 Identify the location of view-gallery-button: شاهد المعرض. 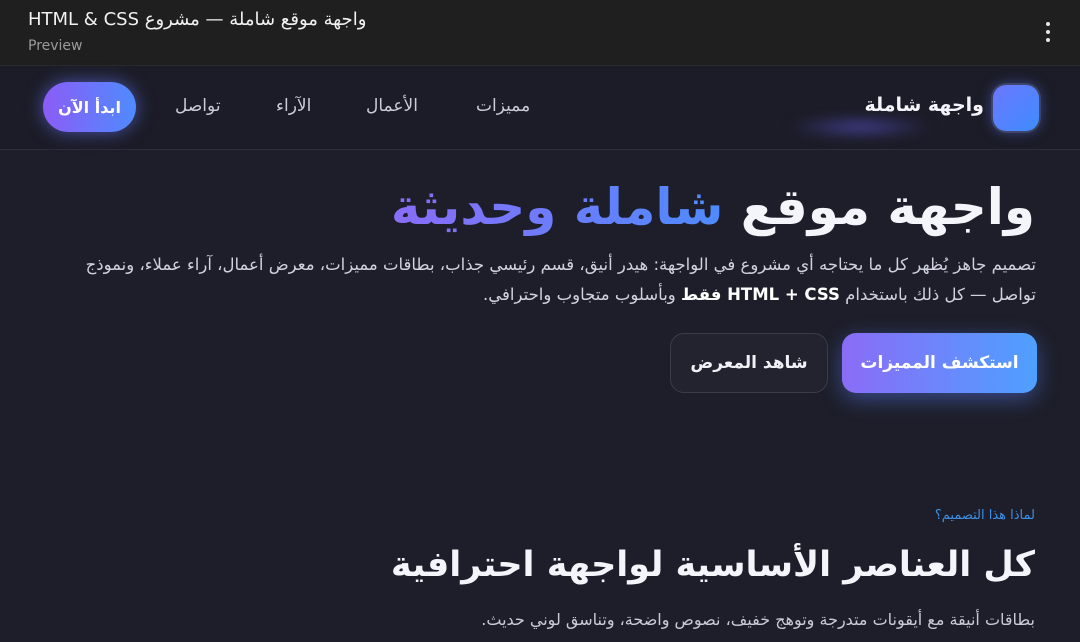
(749, 363).